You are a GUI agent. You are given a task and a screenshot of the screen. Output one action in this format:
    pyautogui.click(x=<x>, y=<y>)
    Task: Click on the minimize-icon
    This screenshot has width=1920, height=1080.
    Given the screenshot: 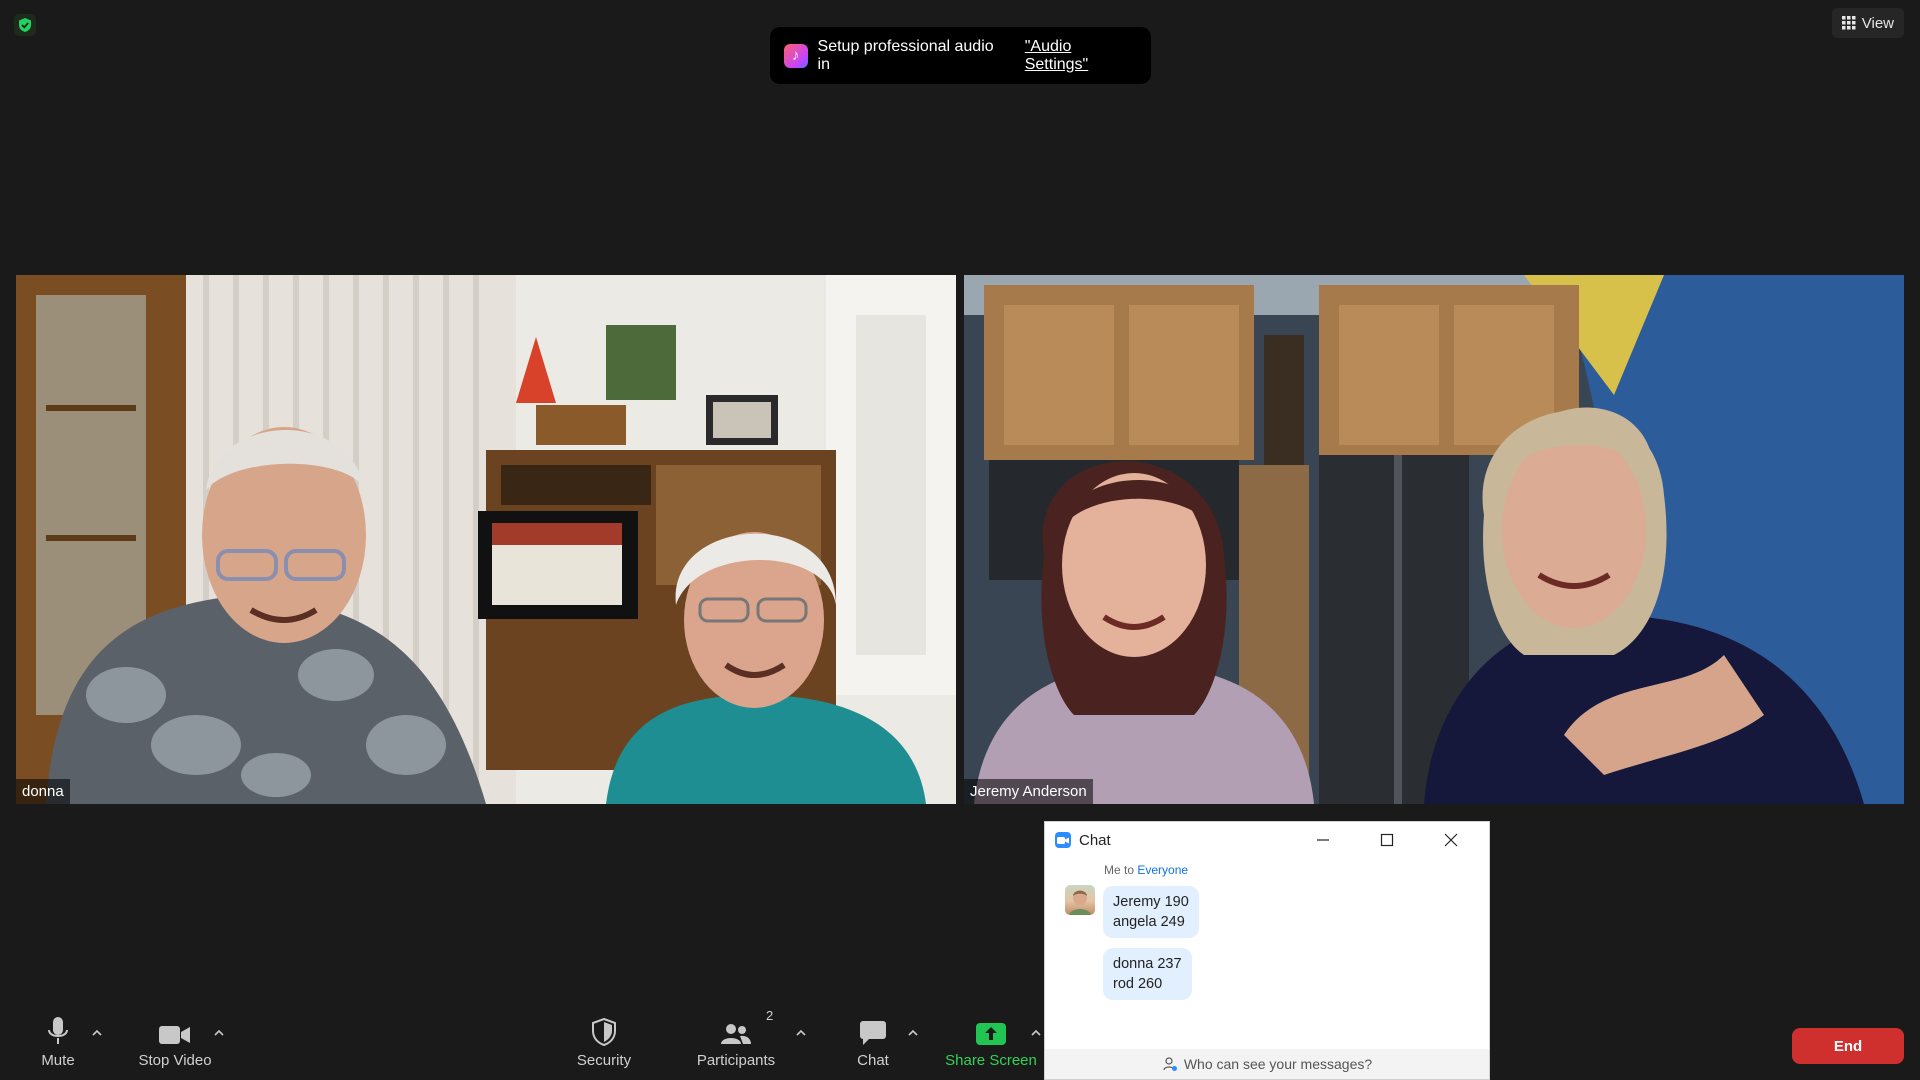 What is the action you would take?
    pyautogui.click(x=1323, y=840)
    